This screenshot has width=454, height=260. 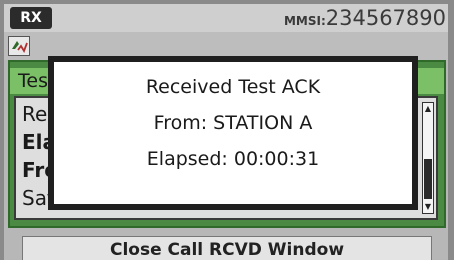 What do you see at coordinates (428, 207) in the screenshot?
I see `scroll-down-arrow-icon: ▼` at bounding box center [428, 207].